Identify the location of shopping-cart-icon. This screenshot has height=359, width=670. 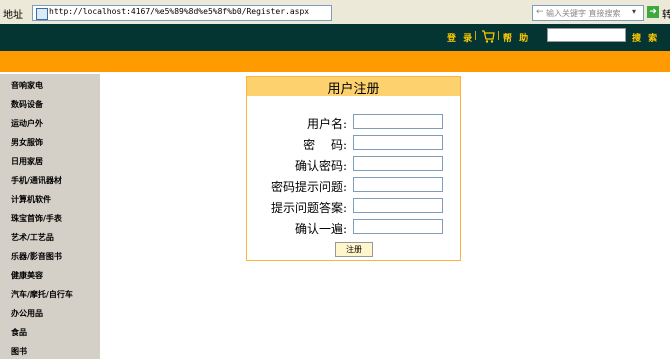
(488, 36).